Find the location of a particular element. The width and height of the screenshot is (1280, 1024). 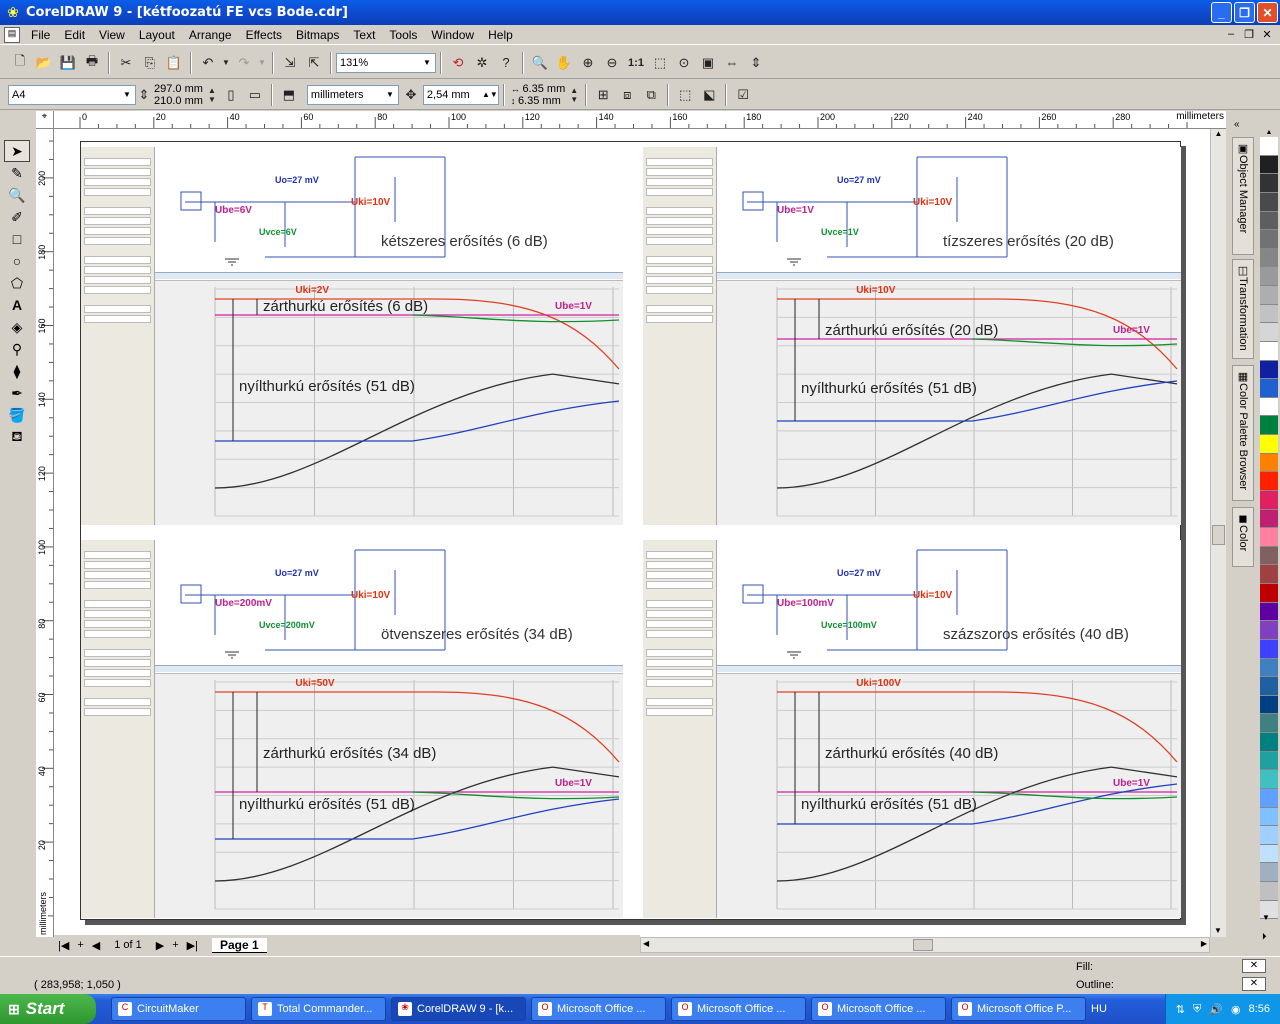

docker-transformation: ◫ Transformation is located at coordinates (1243, 309).